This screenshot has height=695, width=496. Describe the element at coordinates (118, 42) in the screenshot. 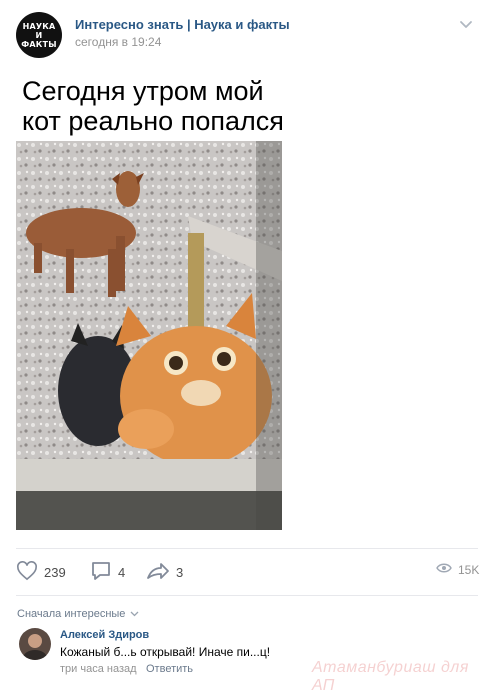

I see `post-timestamp: сегодня в 19:24` at that location.